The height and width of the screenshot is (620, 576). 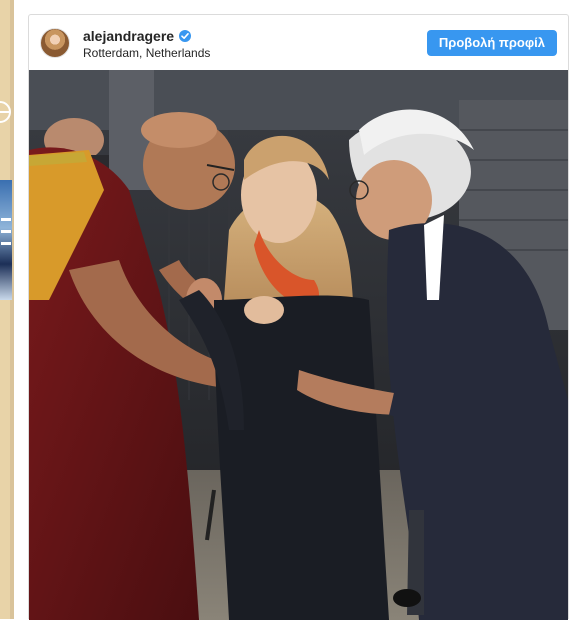 I want to click on background-page-strip, so click(x=7, y=309).